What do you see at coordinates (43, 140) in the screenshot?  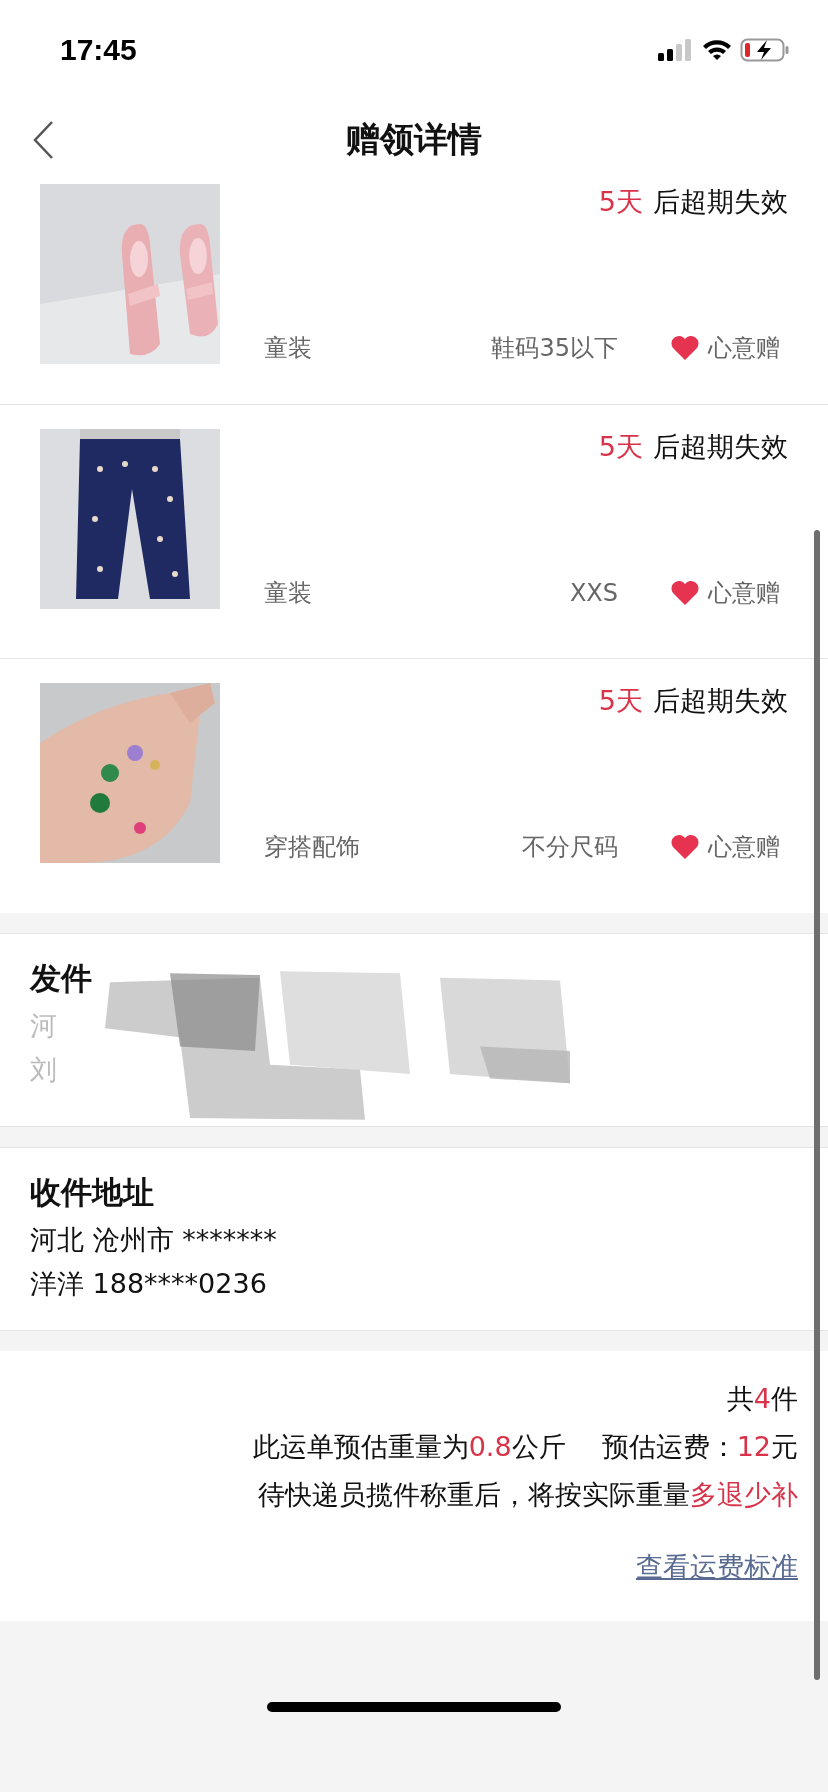 I see `back-icon` at bounding box center [43, 140].